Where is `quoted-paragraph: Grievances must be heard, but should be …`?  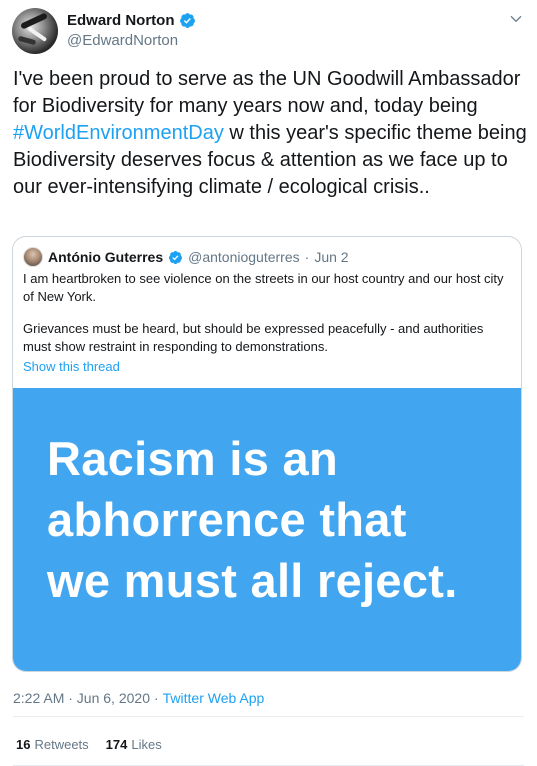
quoted-paragraph: Grievances must be heard, but should be … is located at coordinates (253, 337).